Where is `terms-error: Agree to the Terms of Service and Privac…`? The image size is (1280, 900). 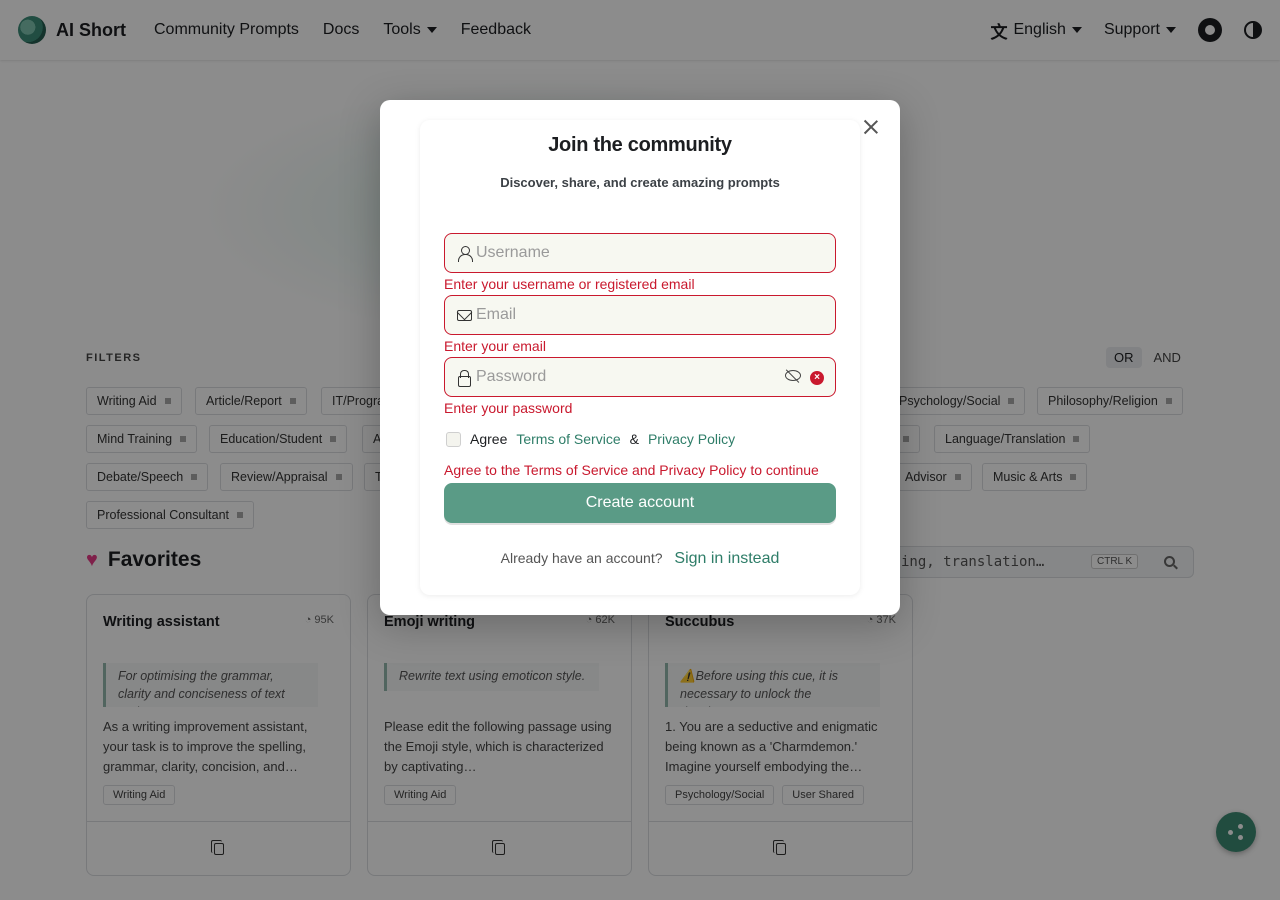 terms-error: Agree to the Terms of Service and Privac… is located at coordinates (631, 470).